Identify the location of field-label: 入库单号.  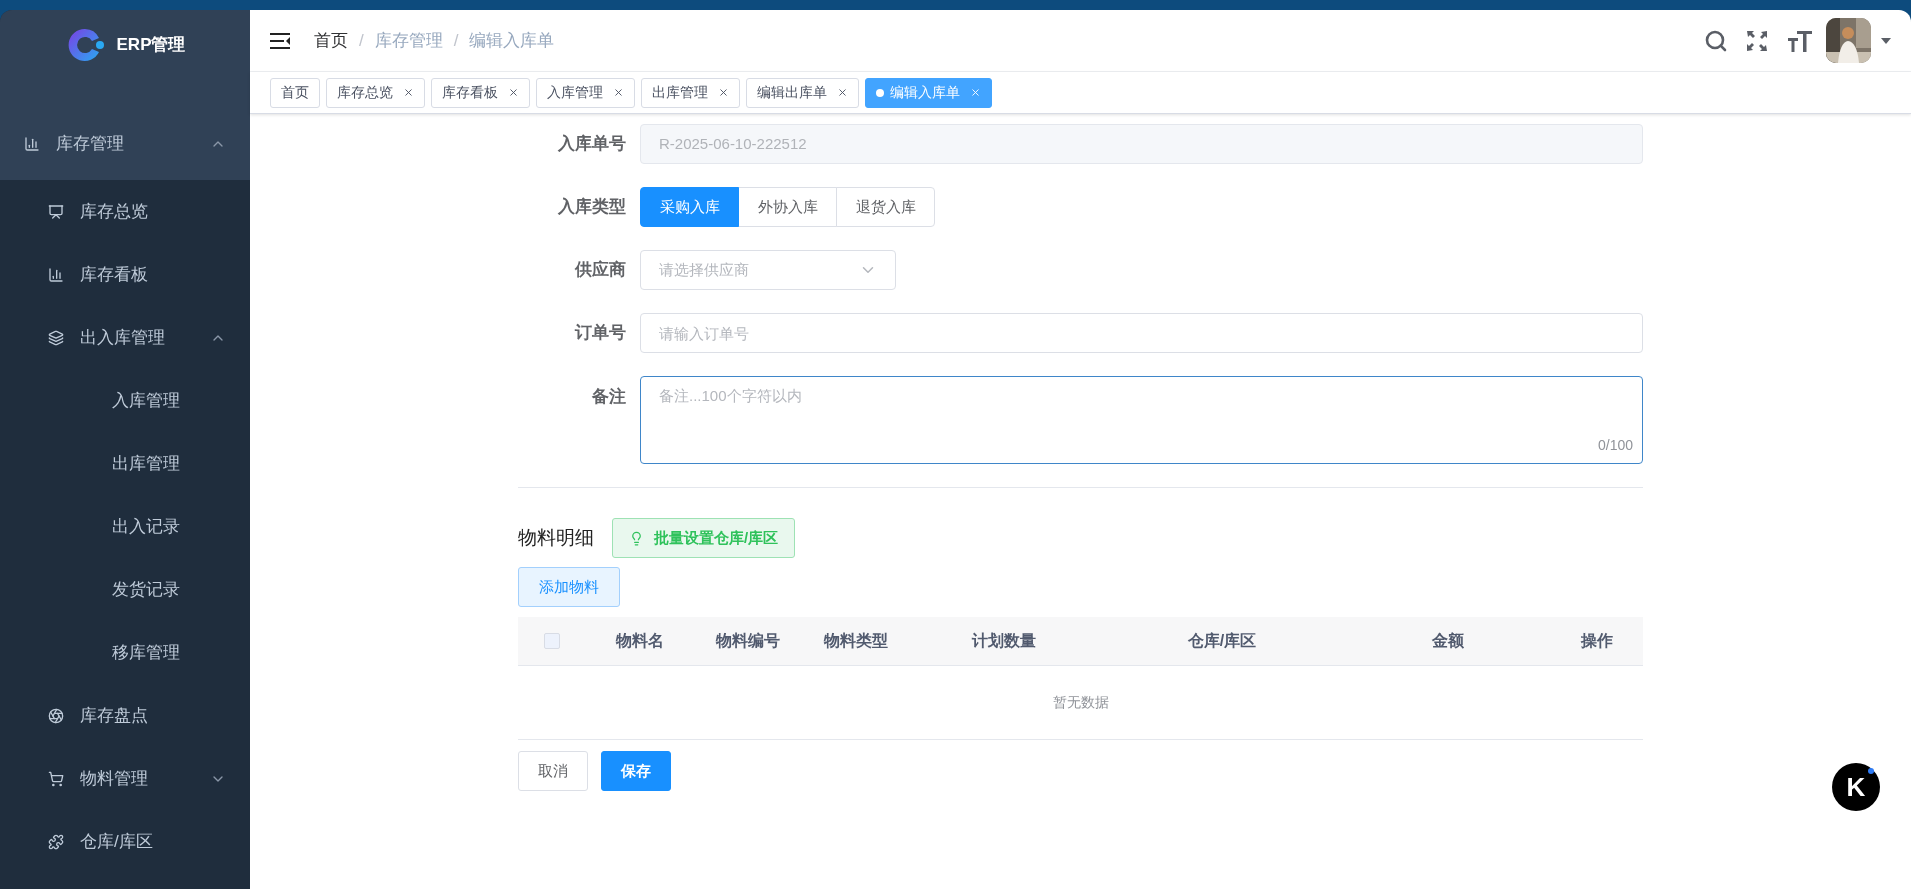
(592, 144).